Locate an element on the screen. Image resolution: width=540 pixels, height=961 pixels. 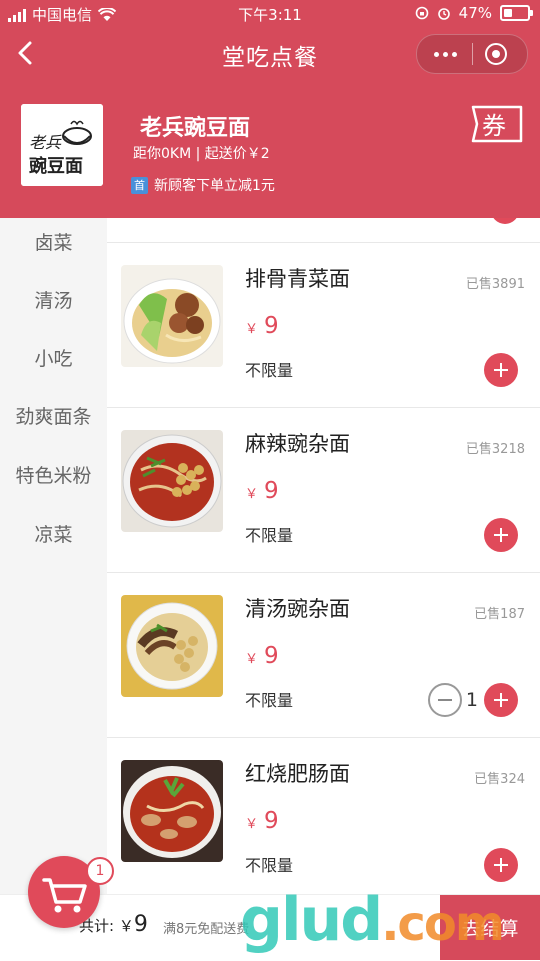
category-item: 劲爽面条 is located at coordinates (53, 415).